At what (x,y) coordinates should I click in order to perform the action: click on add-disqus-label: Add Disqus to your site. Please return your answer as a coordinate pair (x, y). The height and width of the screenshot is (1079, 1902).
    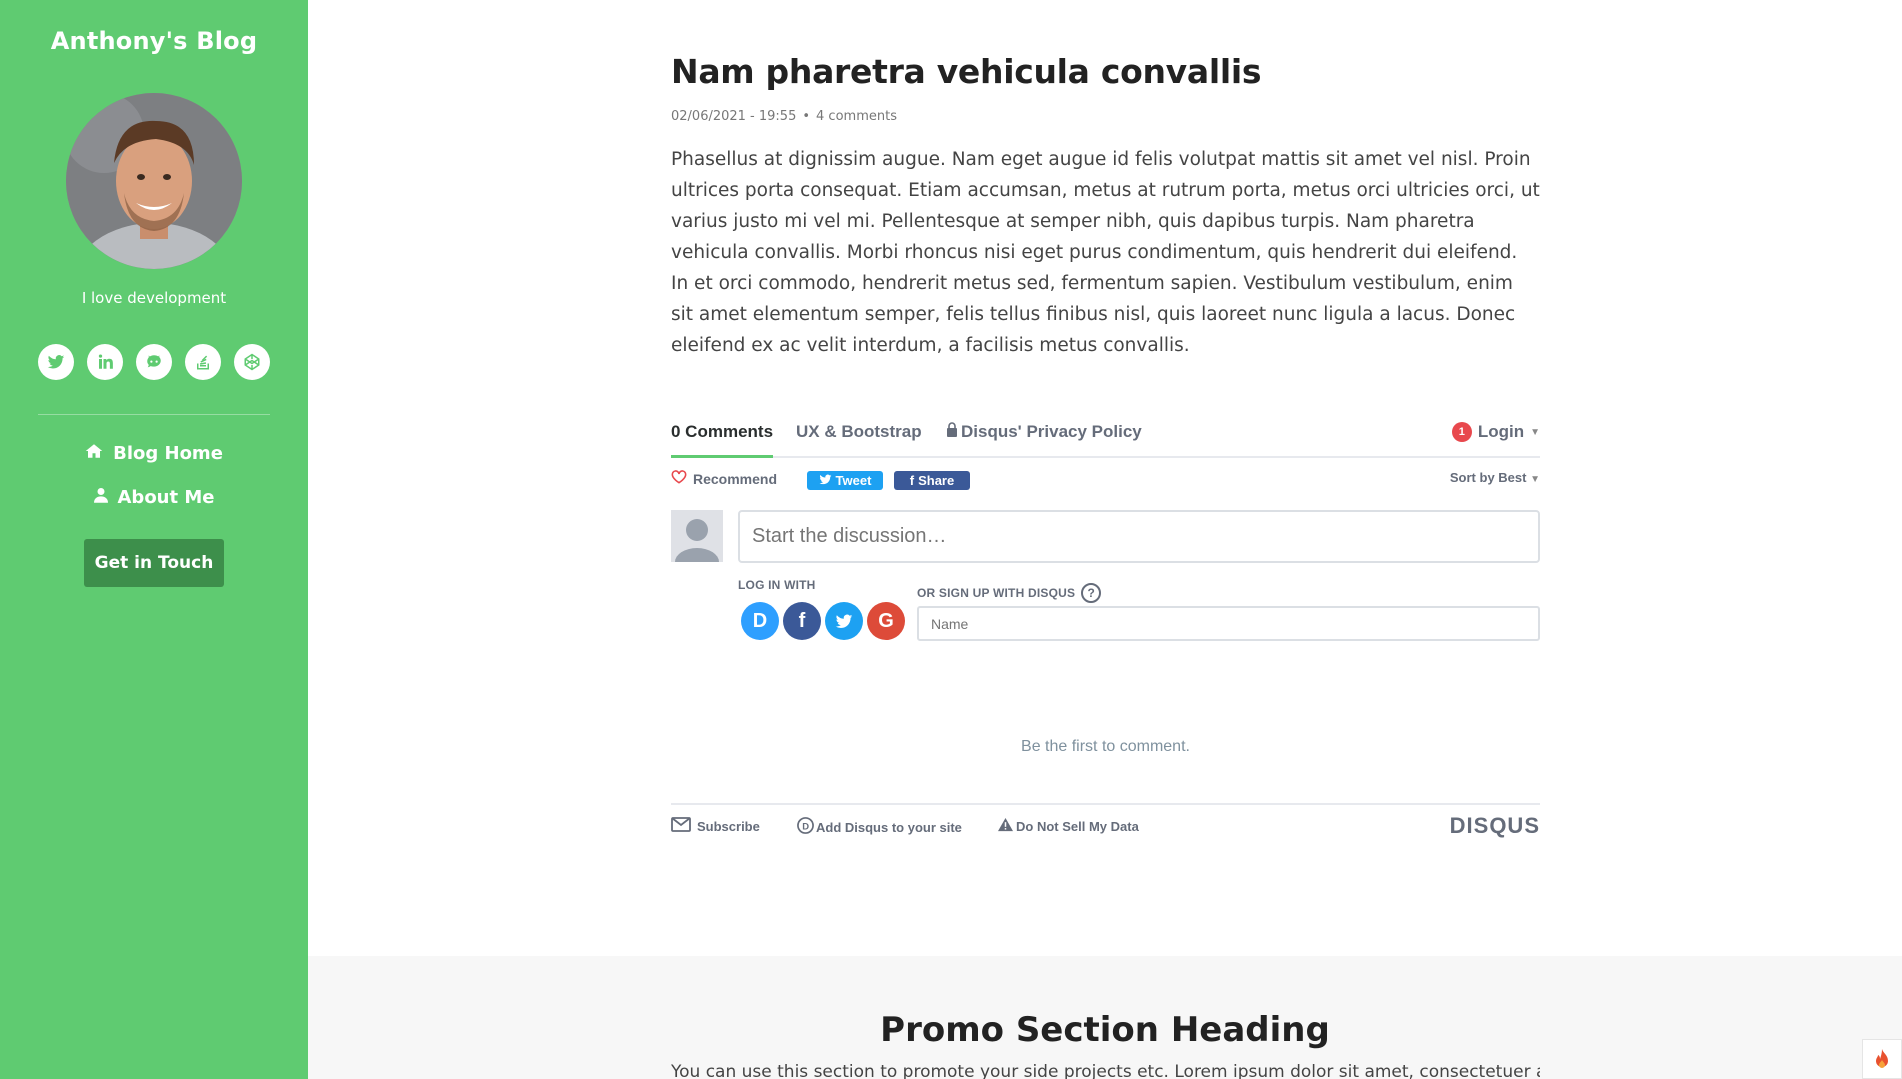
    Looking at the image, I should click on (889, 827).